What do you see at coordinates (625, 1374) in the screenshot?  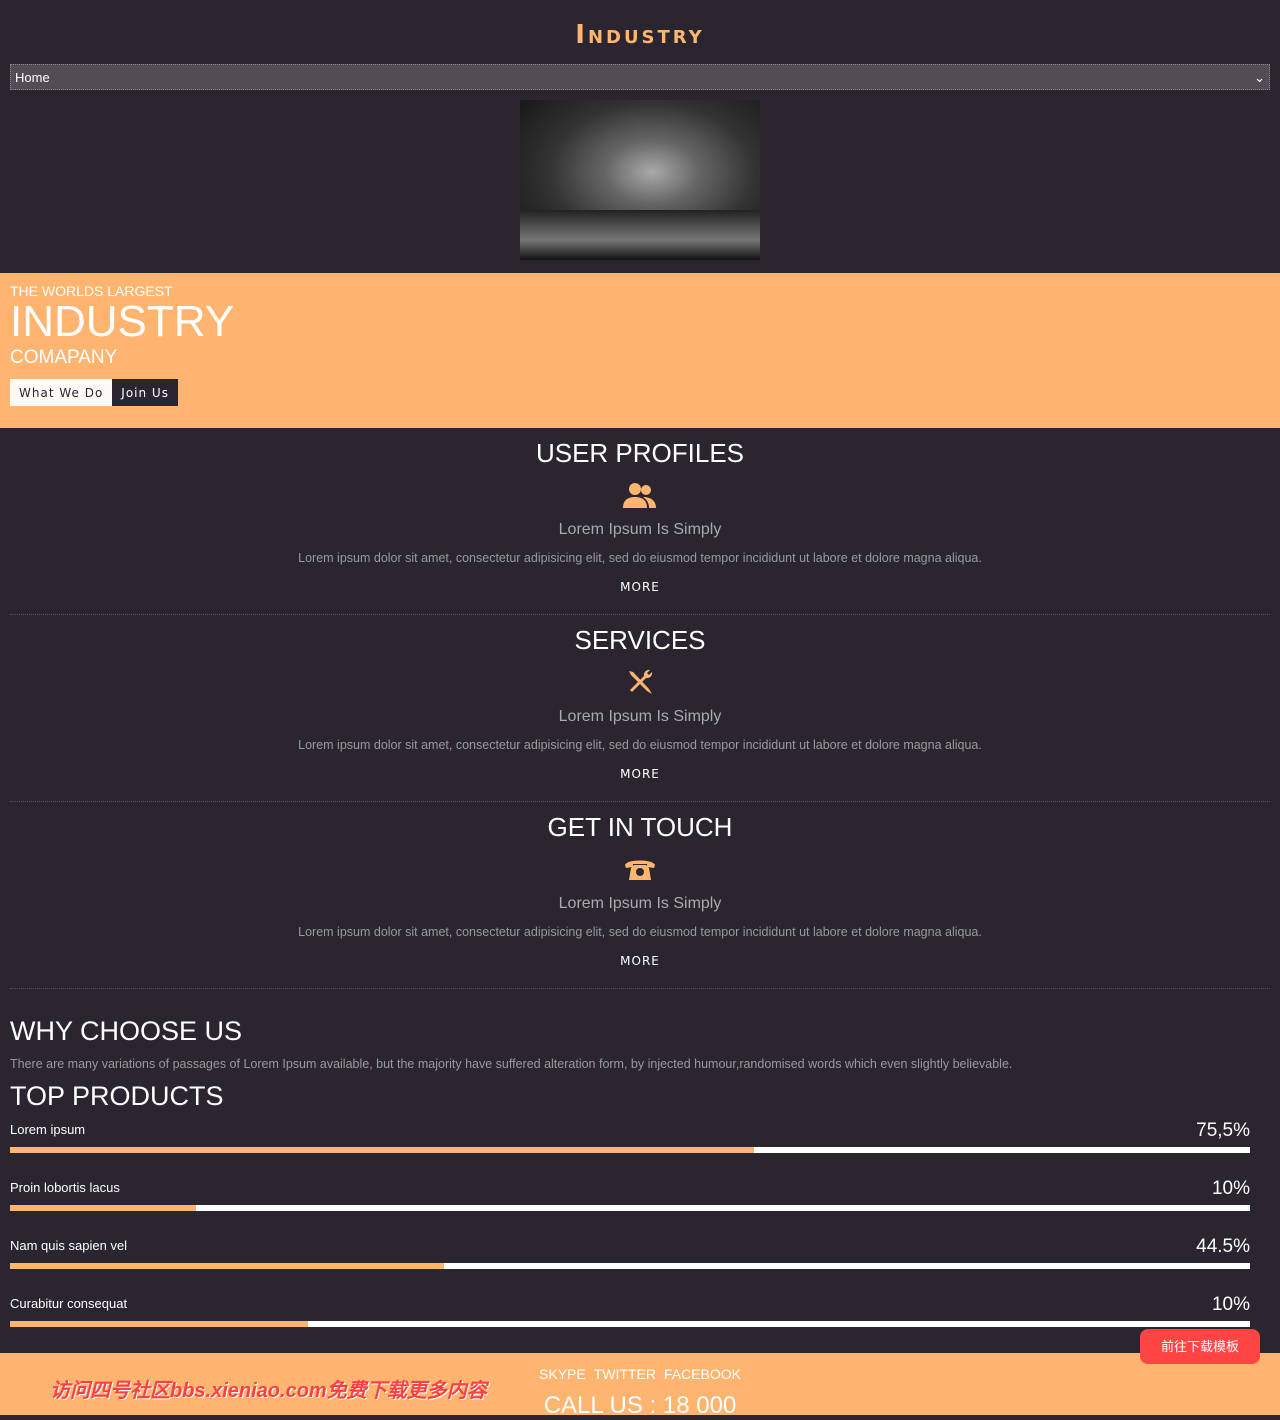 I see `social-link-twitter: TWITTER` at bounding box center [625, 1374].